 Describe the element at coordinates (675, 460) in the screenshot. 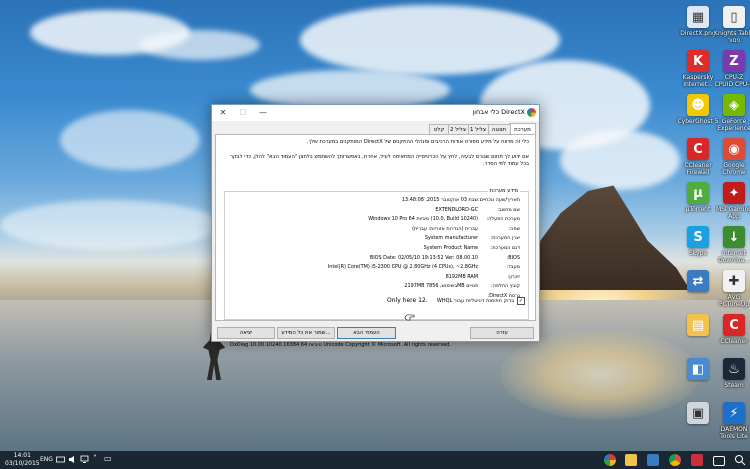

I see `taskbar-chrome-icon` at that location.